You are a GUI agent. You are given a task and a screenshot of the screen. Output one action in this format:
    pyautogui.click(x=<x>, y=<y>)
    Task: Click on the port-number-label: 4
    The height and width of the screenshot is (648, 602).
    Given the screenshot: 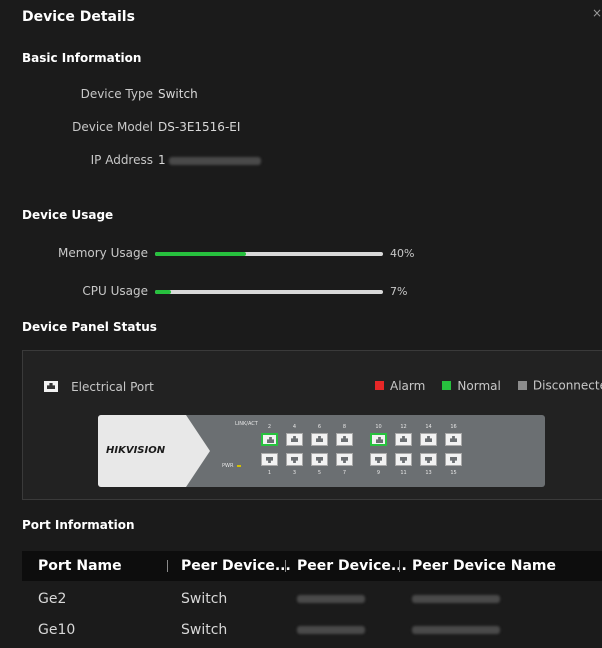 What is the action you would take?
    pyautogui.click(x=294, y=427)
    